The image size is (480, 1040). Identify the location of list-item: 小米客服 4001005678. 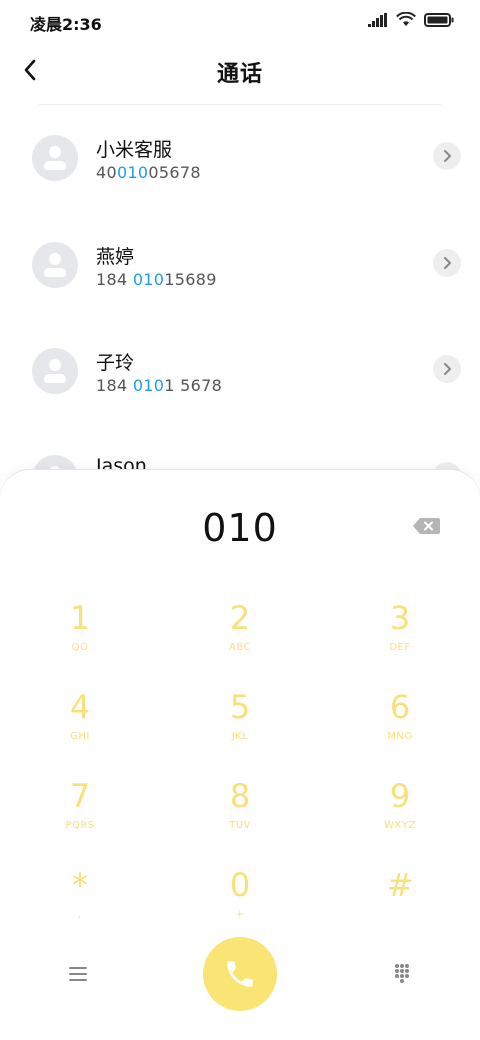
(240, 158).